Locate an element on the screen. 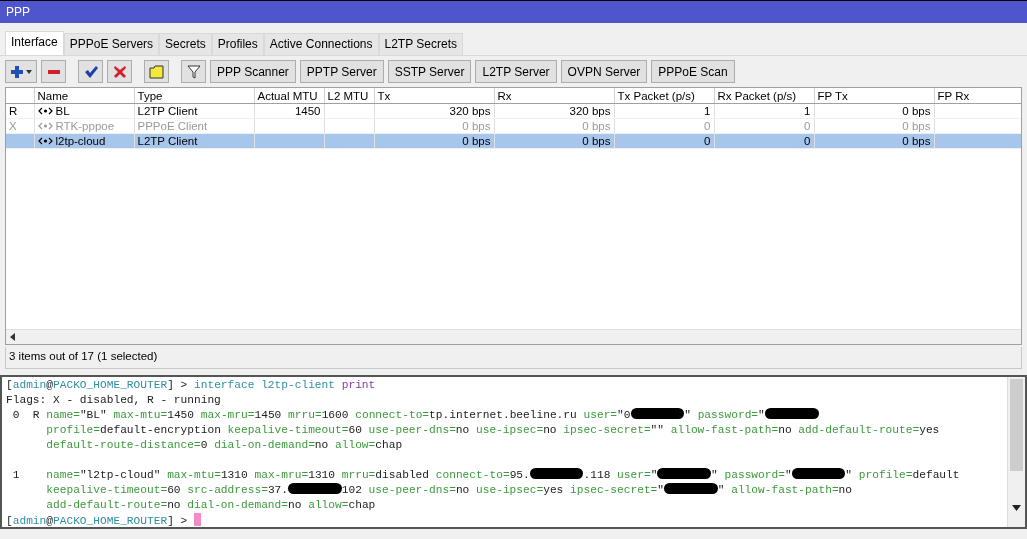 The image size is (1027, 539). table-cell: 1450 is located at coordinates (289, 111).